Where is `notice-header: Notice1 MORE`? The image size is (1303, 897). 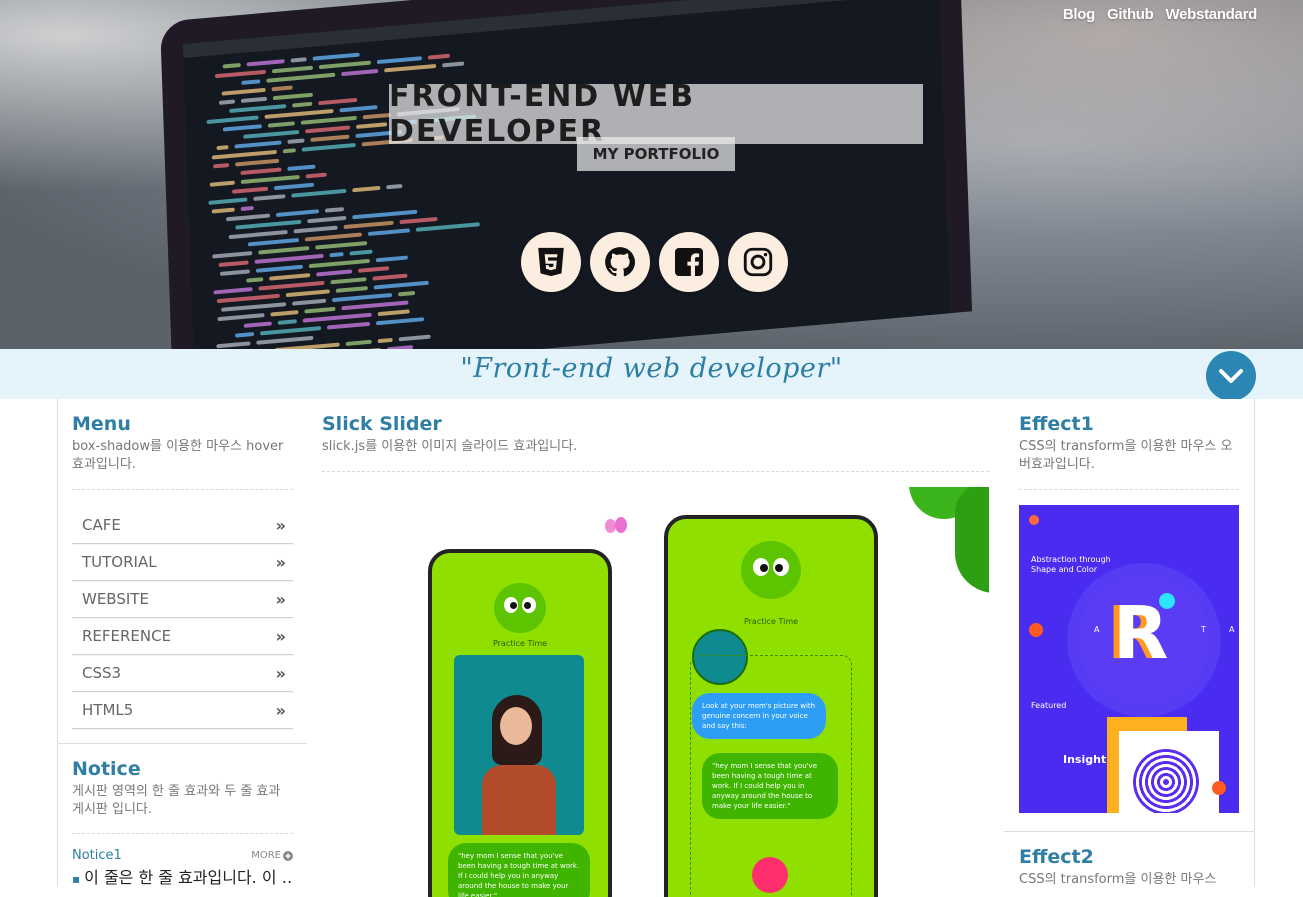 notice-header: Notice1 MORE is located at coordinates (182, 855).